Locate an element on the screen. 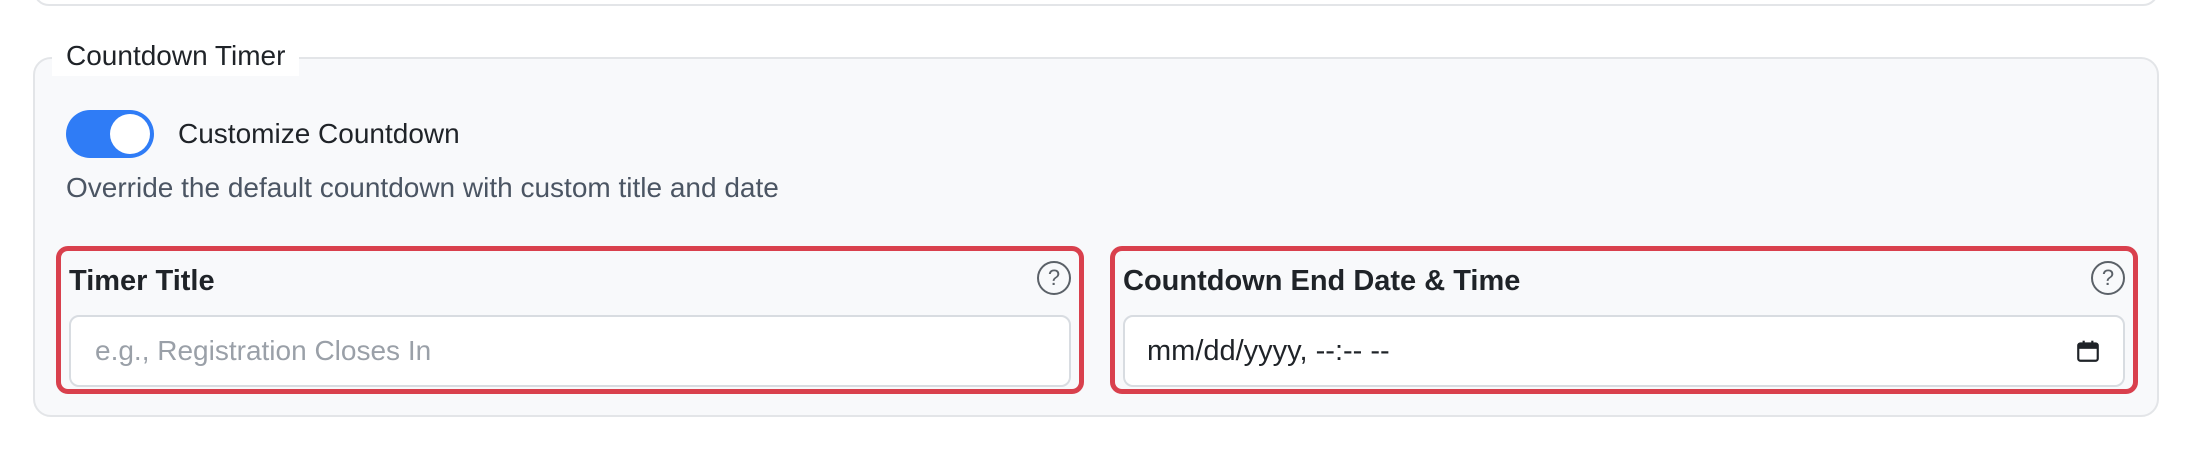 This screenshot has width=2192, height=450. customize-countdown-label: Customize Countdown is located at coordinates (319, 133).